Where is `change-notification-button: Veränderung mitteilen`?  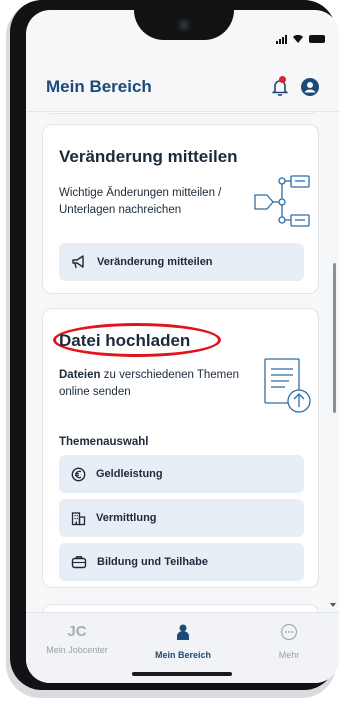
change-notification-button: Veränderung mitteilen is located at coordinates (181, 262).